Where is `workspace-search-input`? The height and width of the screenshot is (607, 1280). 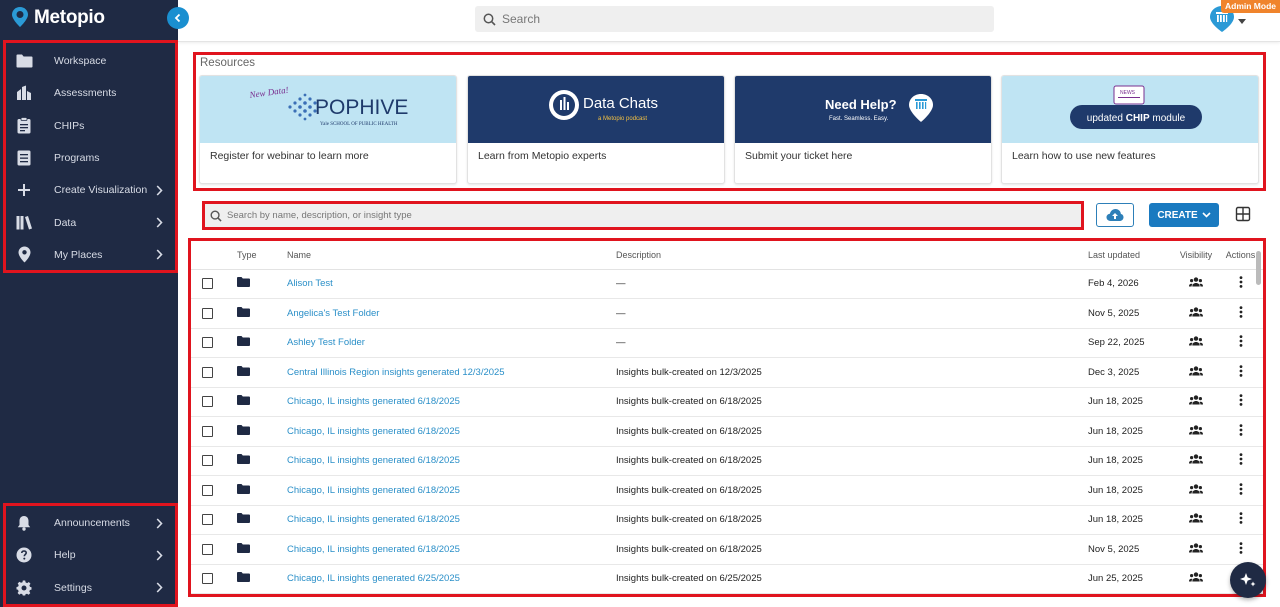
workspace-search-input is located at coordinates (647, 215).